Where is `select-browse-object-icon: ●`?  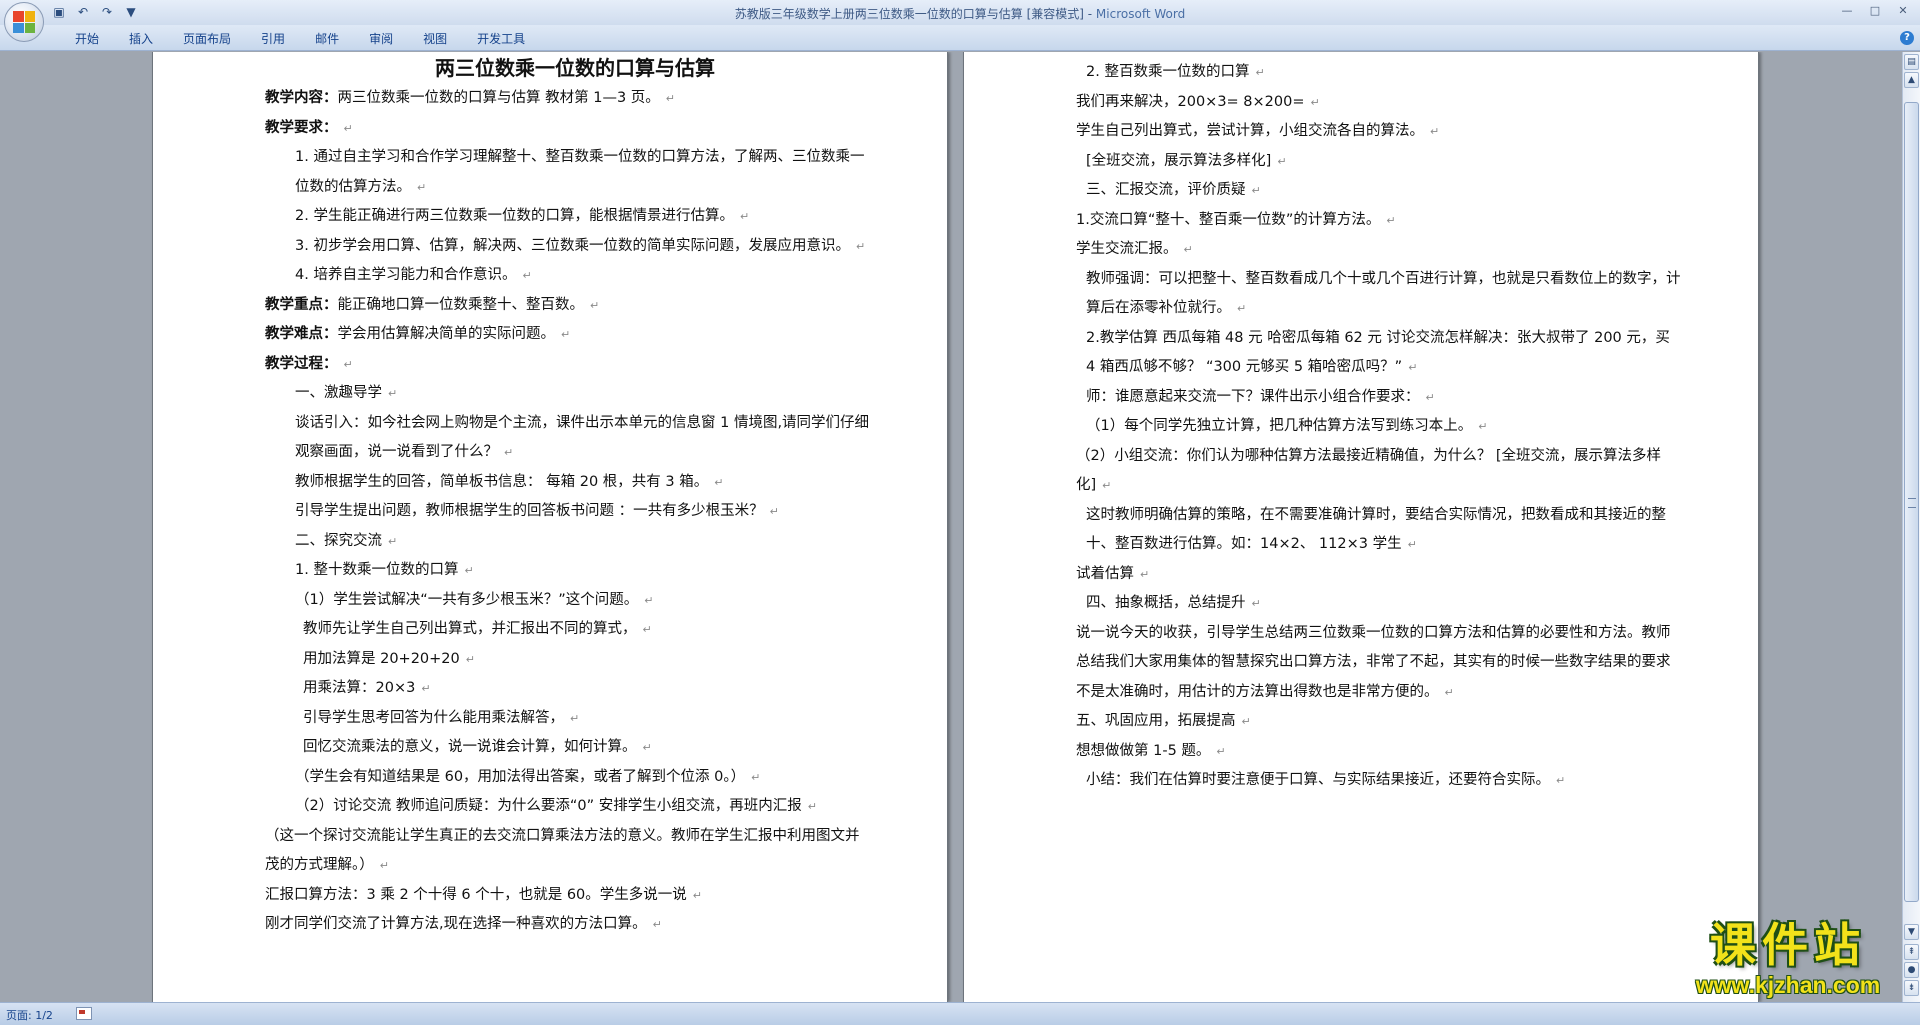
select-browse-object-icon: ● is located at coordinates (1911, 970).